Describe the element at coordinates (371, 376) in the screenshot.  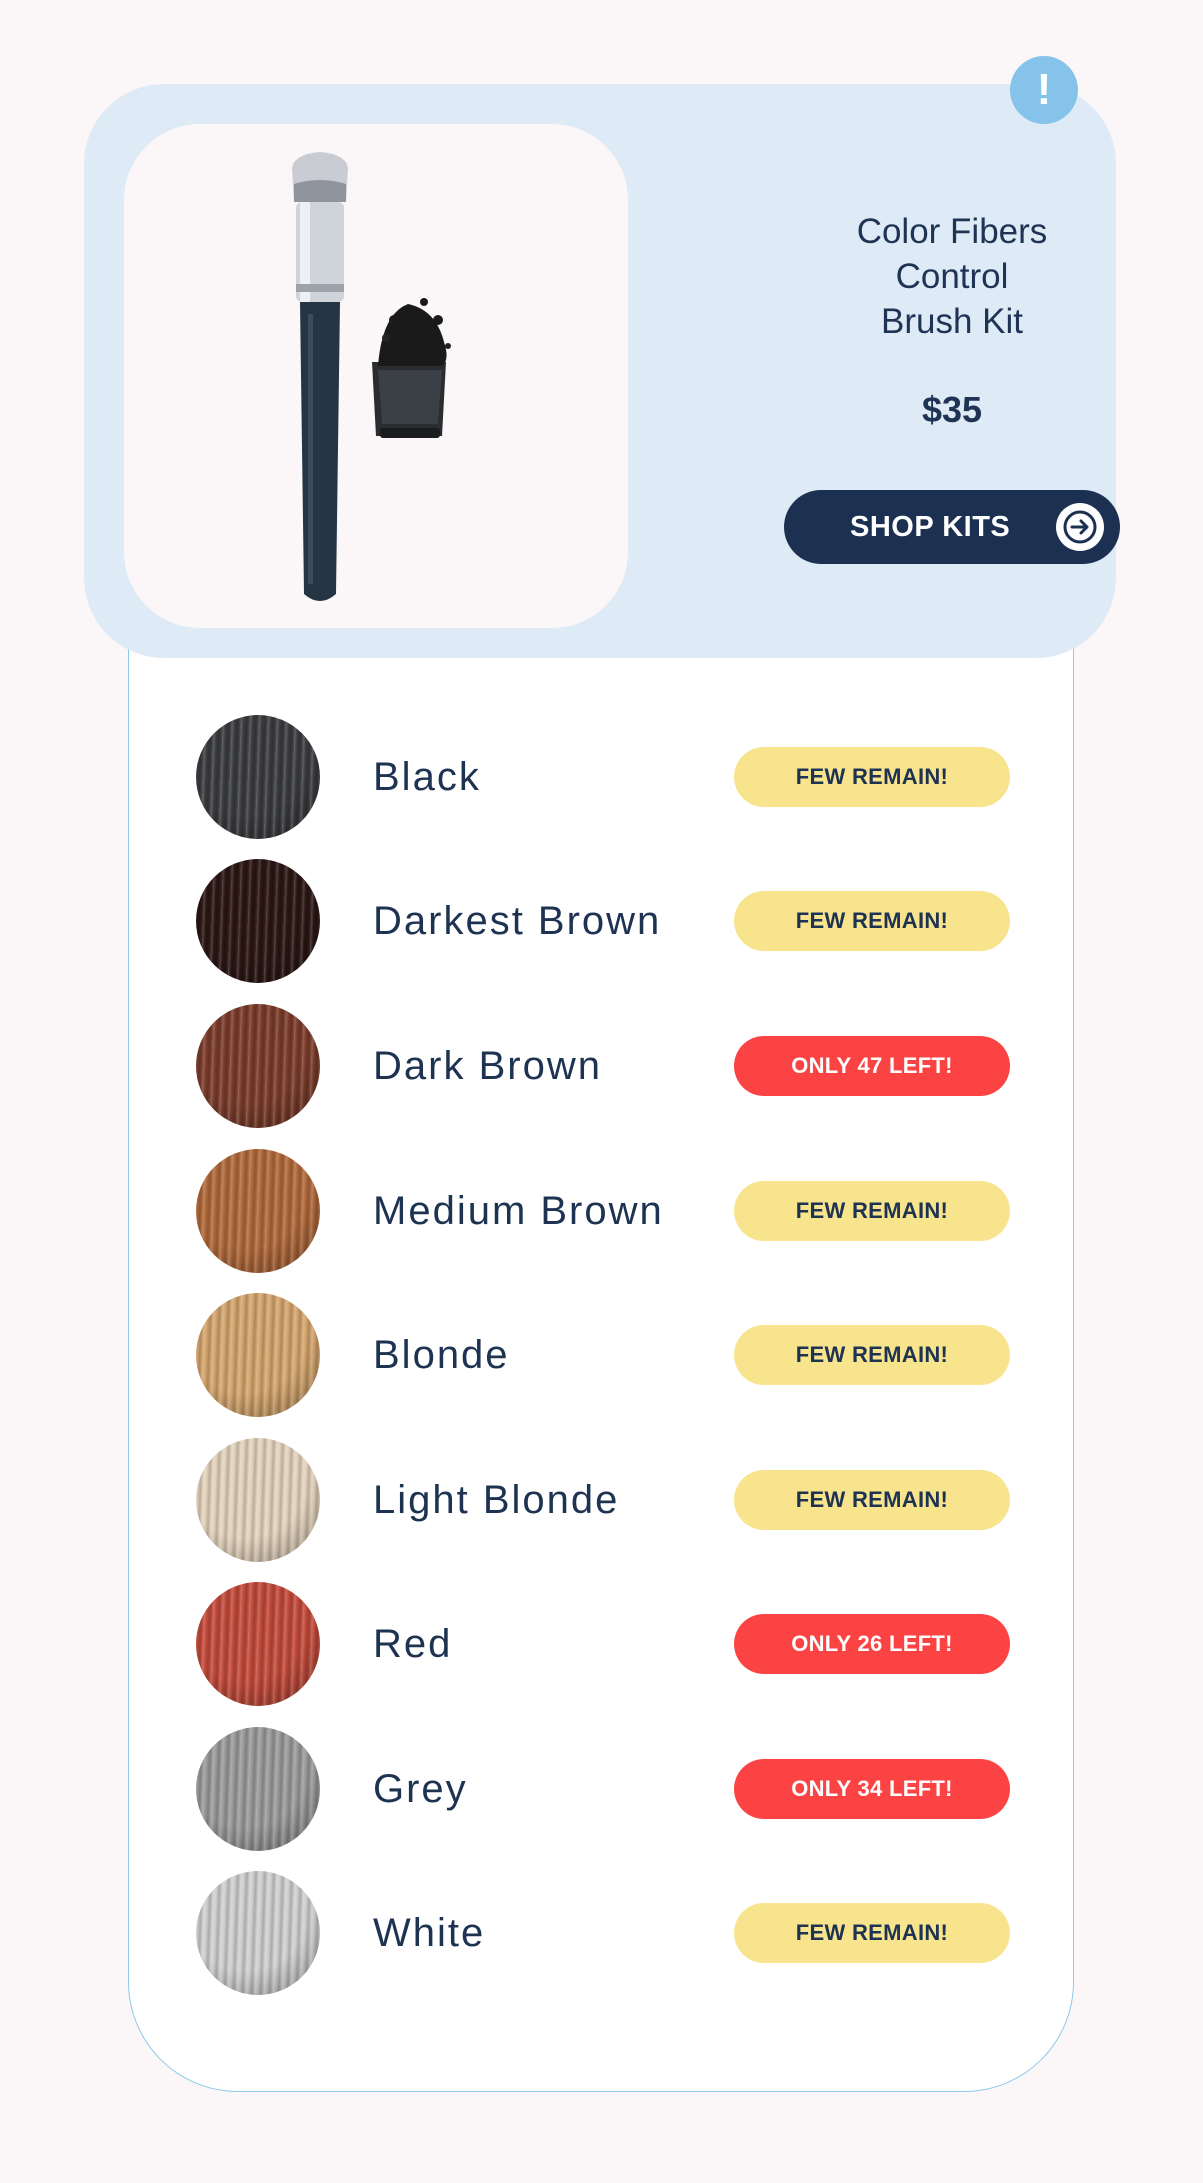
I see `brush-kit-illustration` at that location.